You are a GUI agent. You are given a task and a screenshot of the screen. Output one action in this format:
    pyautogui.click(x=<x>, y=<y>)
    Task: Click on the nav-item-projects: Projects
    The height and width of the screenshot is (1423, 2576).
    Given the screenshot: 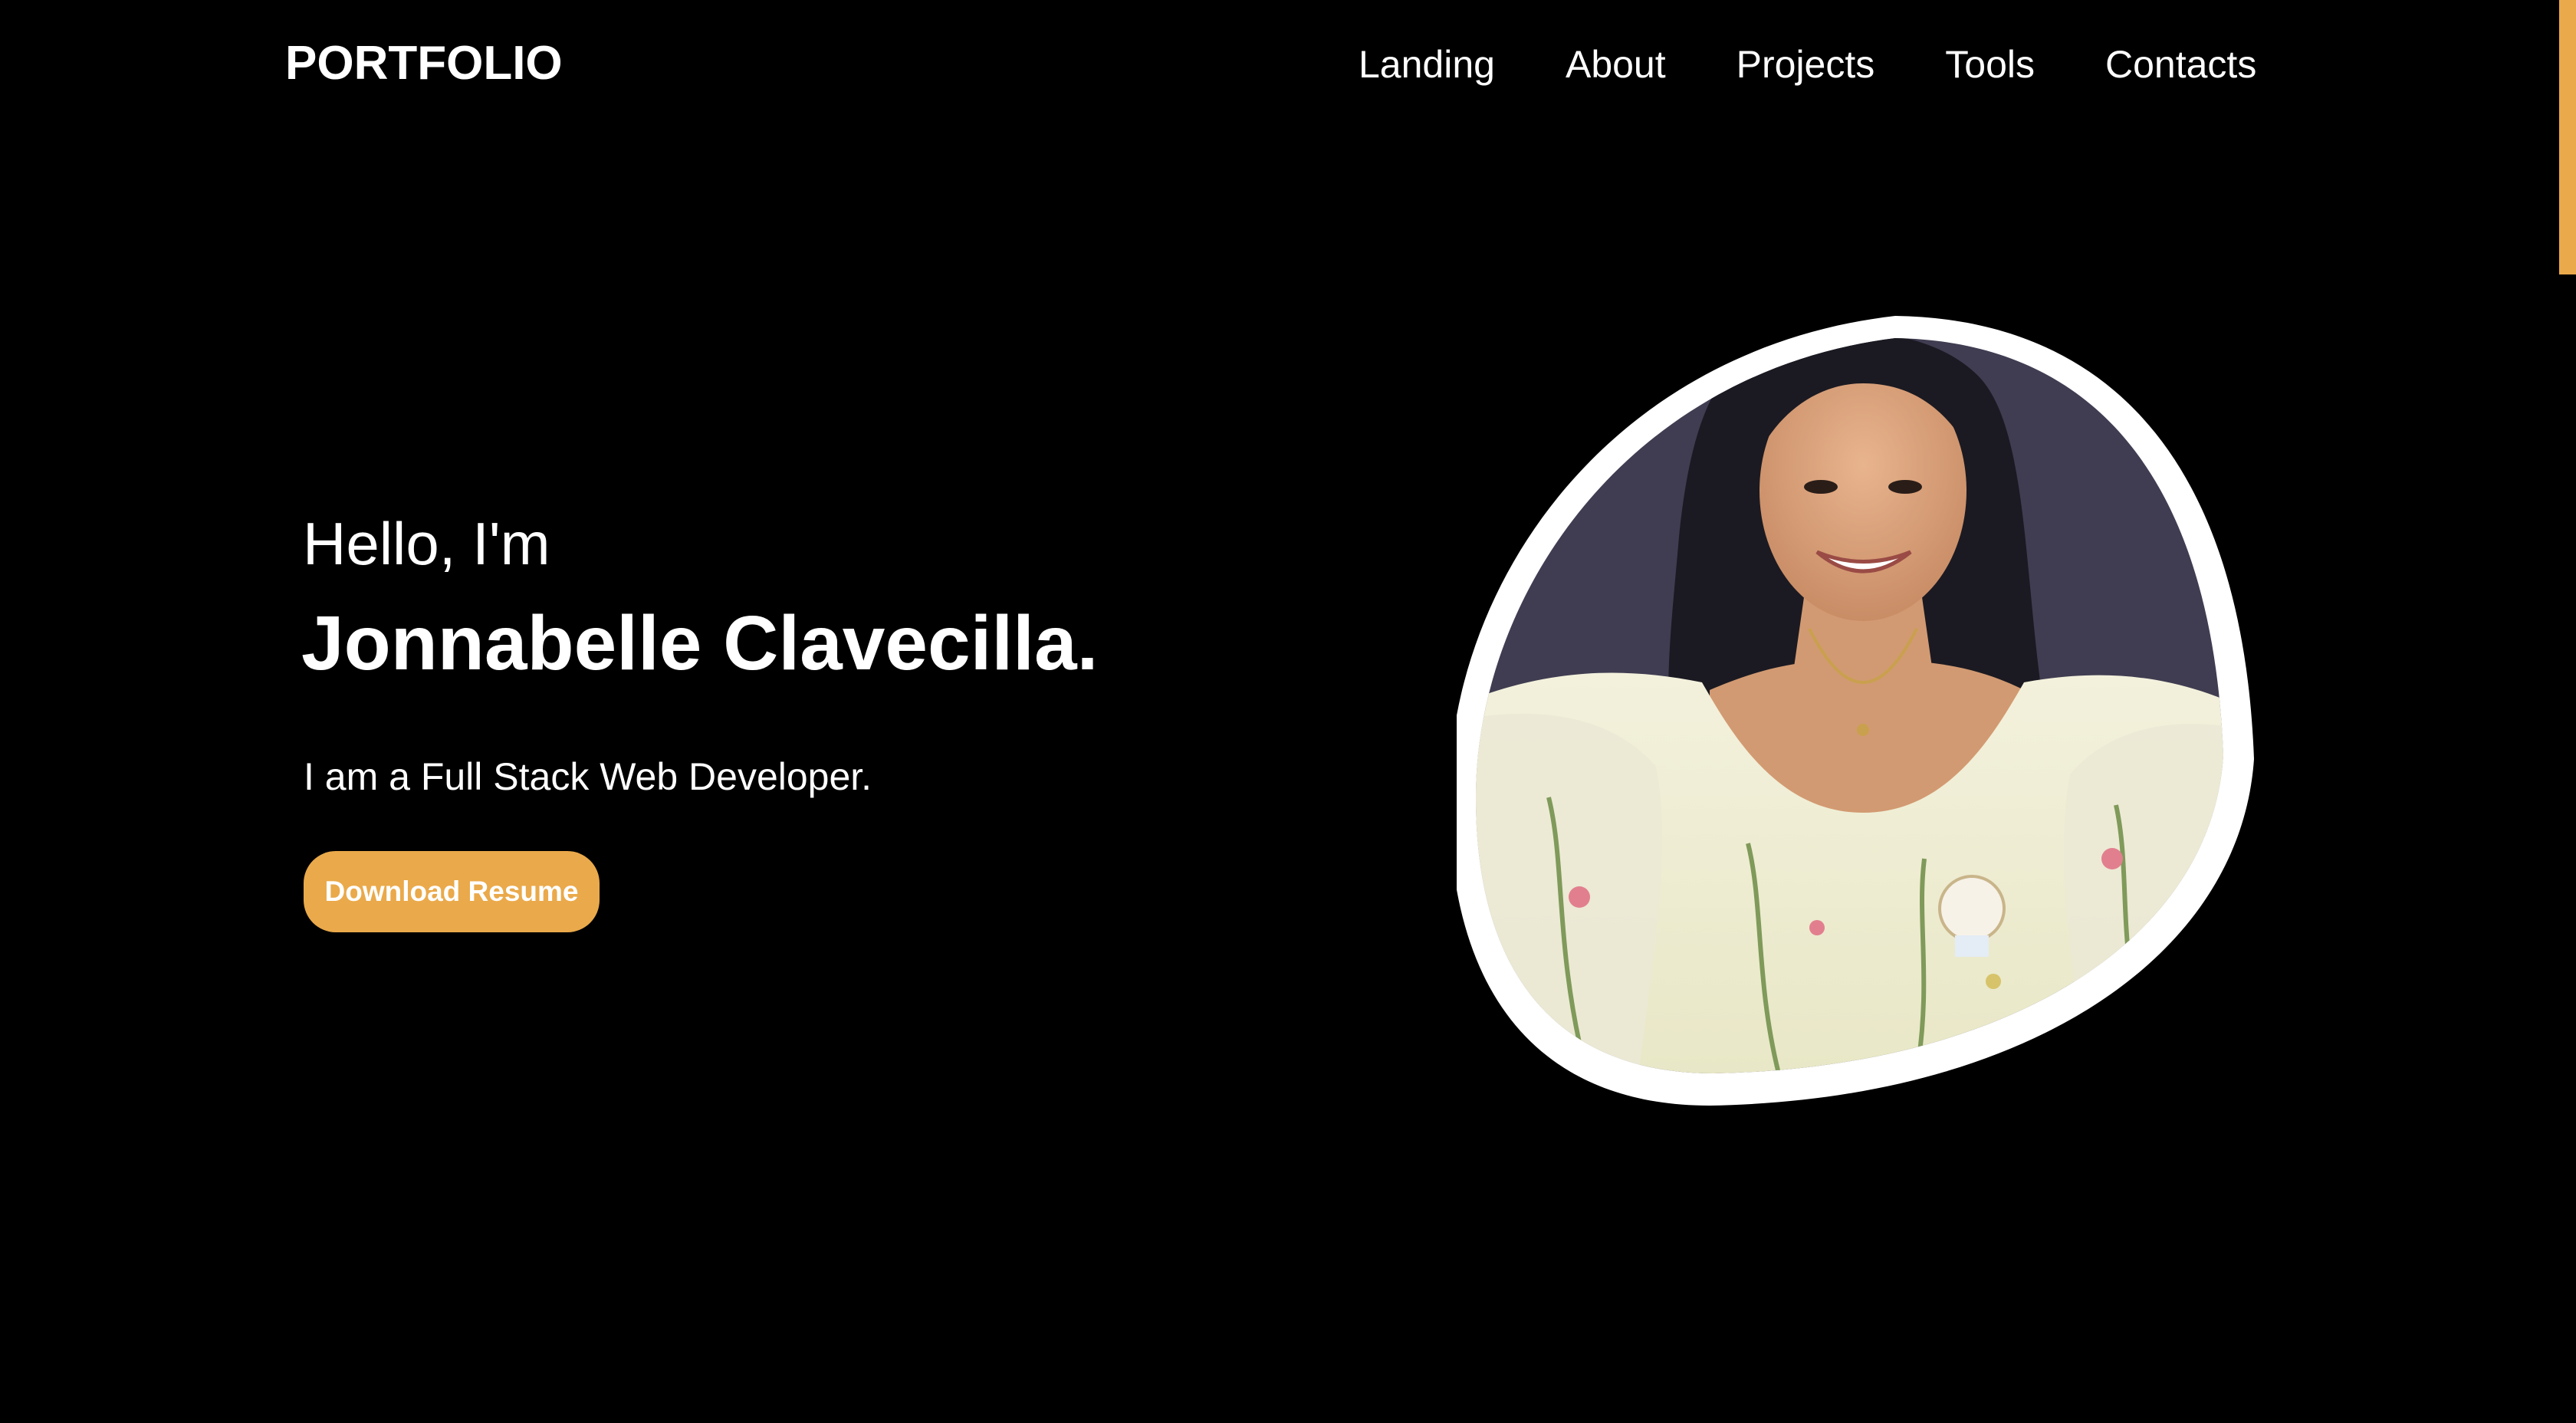 What is the action you would take?
    pyautogui.click(x=1806, y=64)
    